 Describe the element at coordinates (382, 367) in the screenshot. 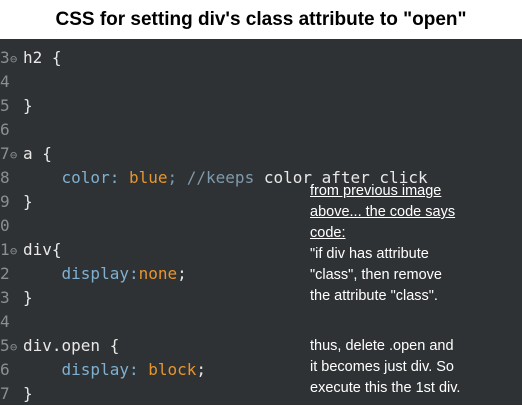

I see `note-line: it becomes just div. So` at that location.